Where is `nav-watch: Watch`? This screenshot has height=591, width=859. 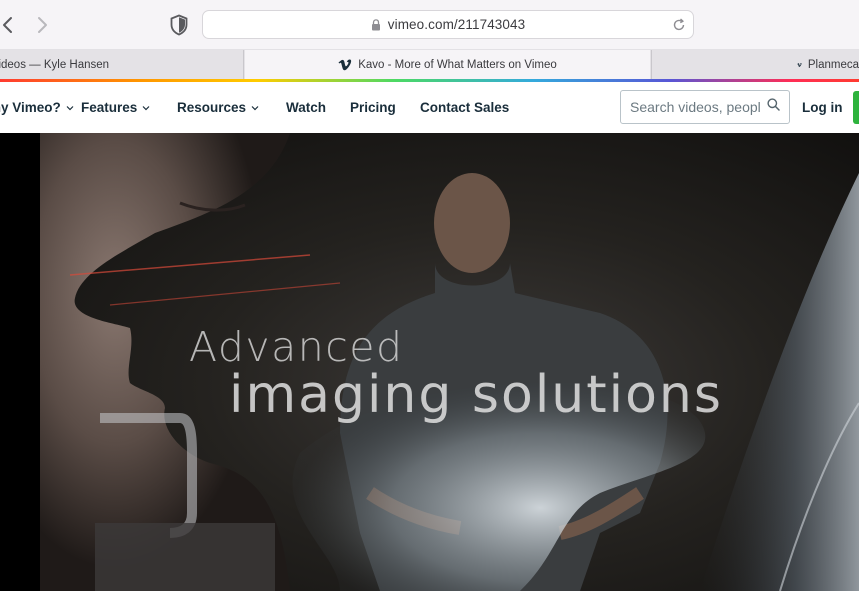
nav-watch: Watch is located at coordinates (306, 107).